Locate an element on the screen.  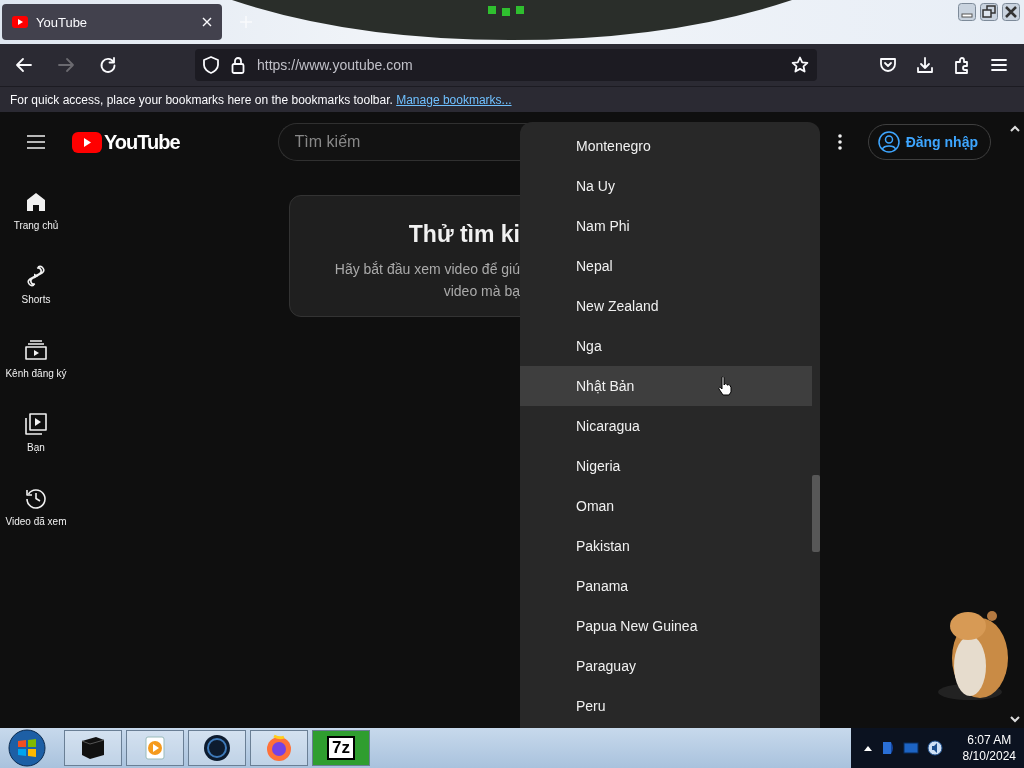
menu-item: Oman is located at coordinates (666, 506).